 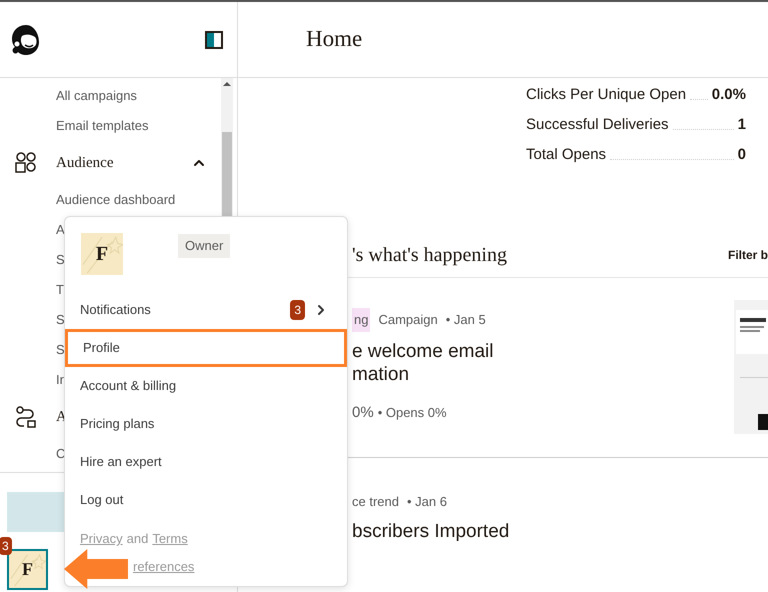 I want to click on role-badge: Owner, so click(x=204, y=246).